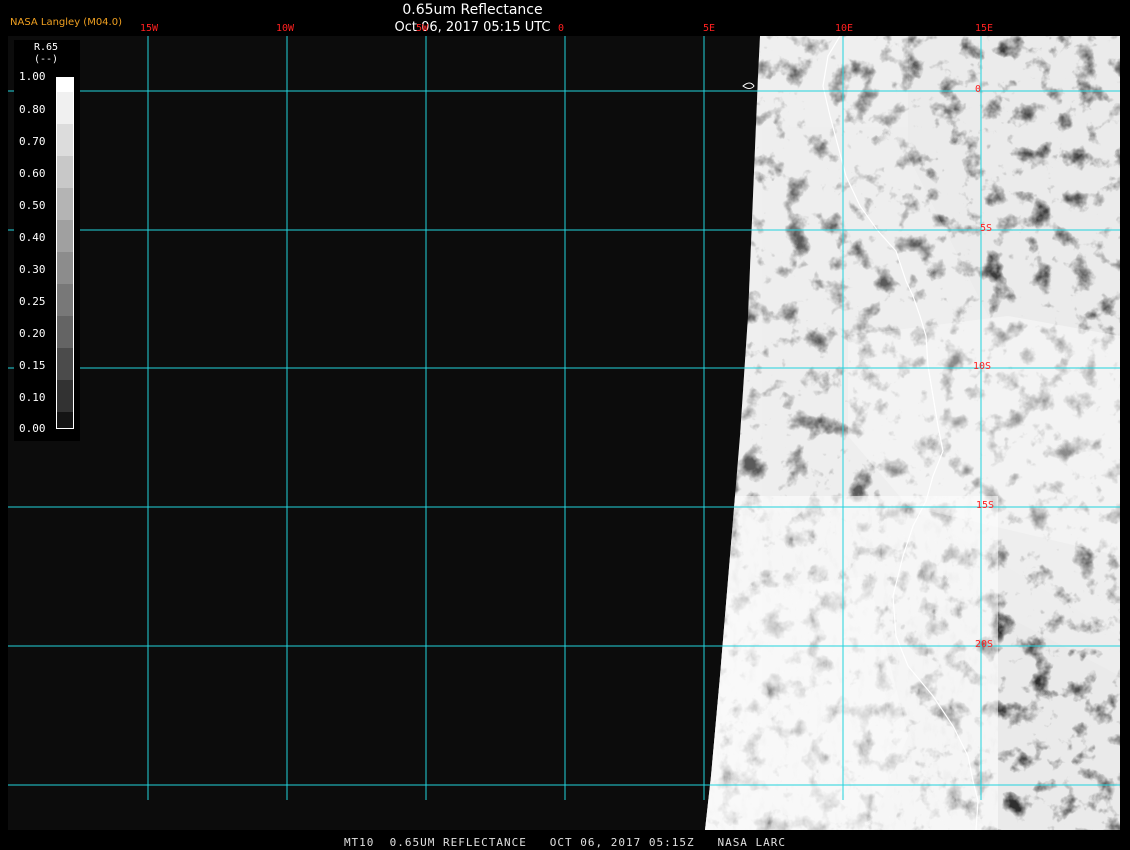  Describe the element at coordinates (982, 366) in the screenshot. I see `lat-label-10s: 10S` at that location.